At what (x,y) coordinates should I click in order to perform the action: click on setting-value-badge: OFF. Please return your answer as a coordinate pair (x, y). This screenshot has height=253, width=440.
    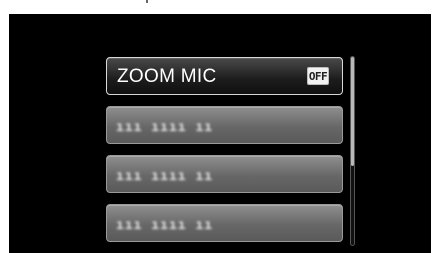
    Looking at the image, I should click on (318, 76).